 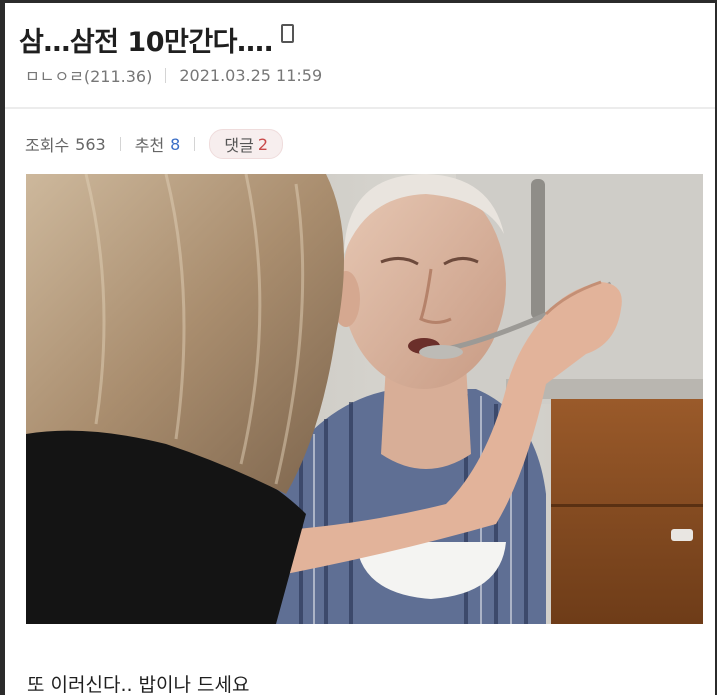 What do you see at coordinates (262, 144) in the screenshot?
I see `comments-count: 2` at bounding box center [262, 144].